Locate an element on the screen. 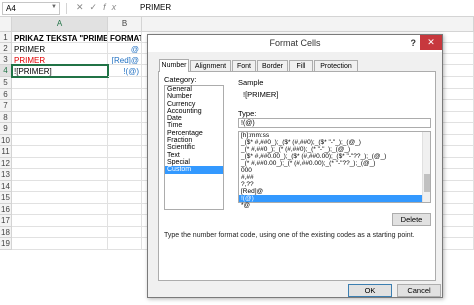 The image size is (474, 305). formula-input: PRIMER is located at coordinates (155, 7).